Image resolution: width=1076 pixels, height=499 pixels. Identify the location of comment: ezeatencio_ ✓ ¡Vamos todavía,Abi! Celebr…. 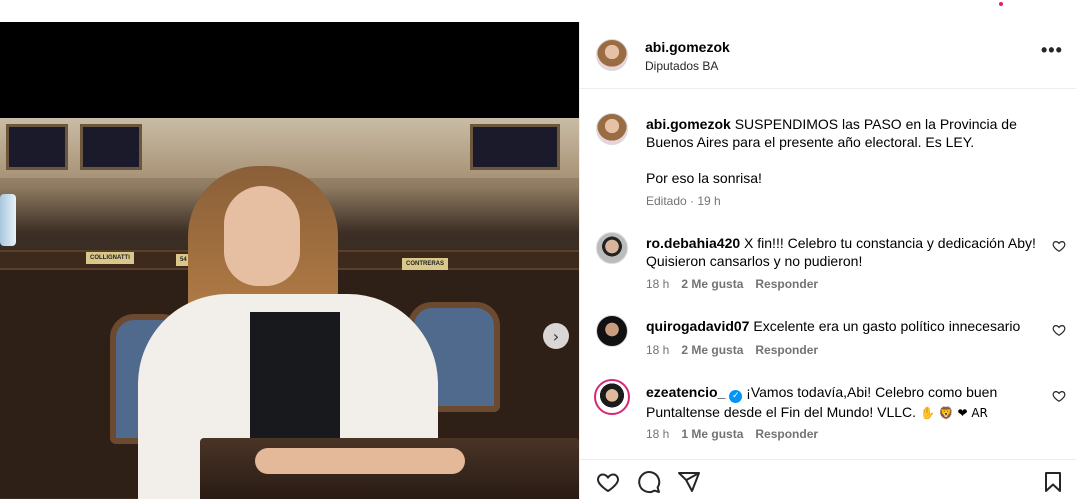
(846, 402).